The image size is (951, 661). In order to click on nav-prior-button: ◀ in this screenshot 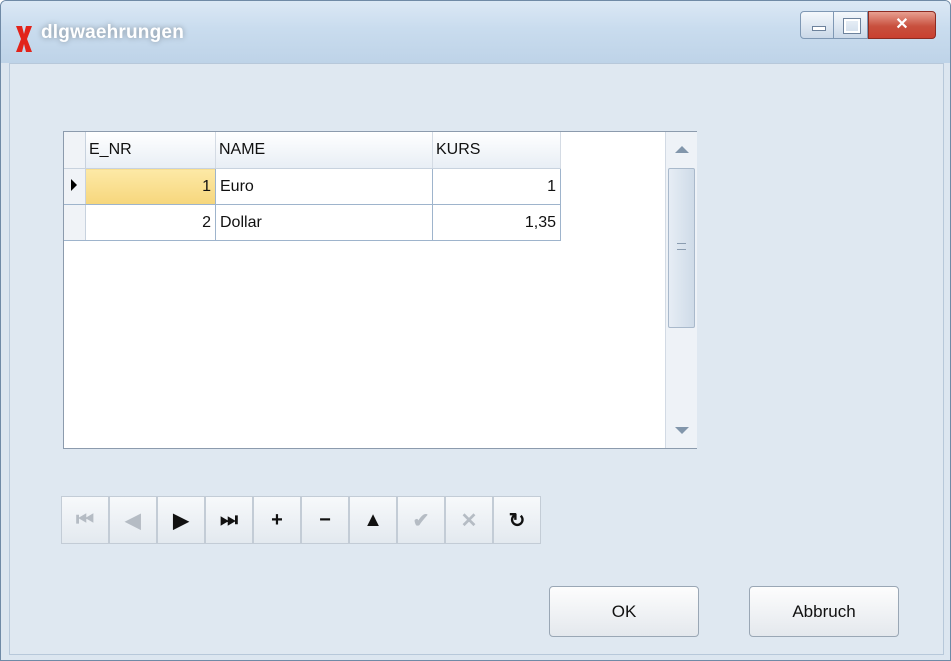, I will do `click(133, 520)`.